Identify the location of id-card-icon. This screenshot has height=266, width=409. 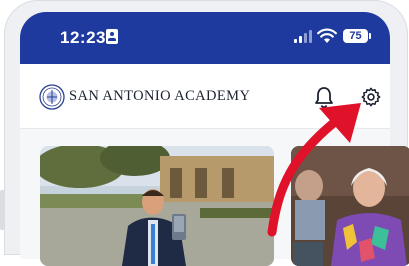
(112, 36).